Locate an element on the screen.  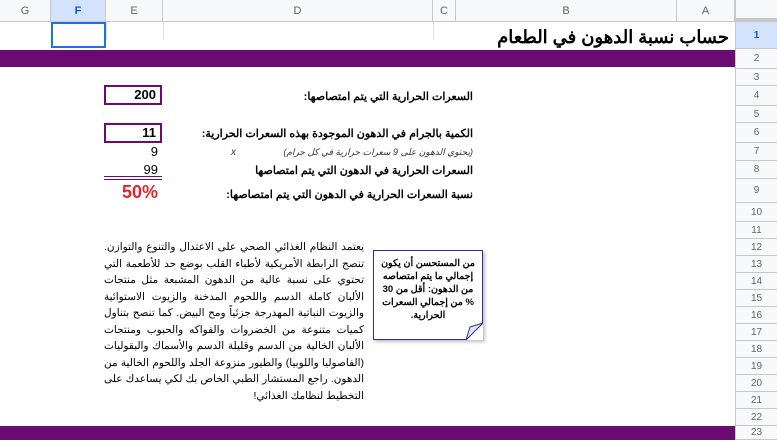
row-header-23: 23 is located at coordinates (756, 433).